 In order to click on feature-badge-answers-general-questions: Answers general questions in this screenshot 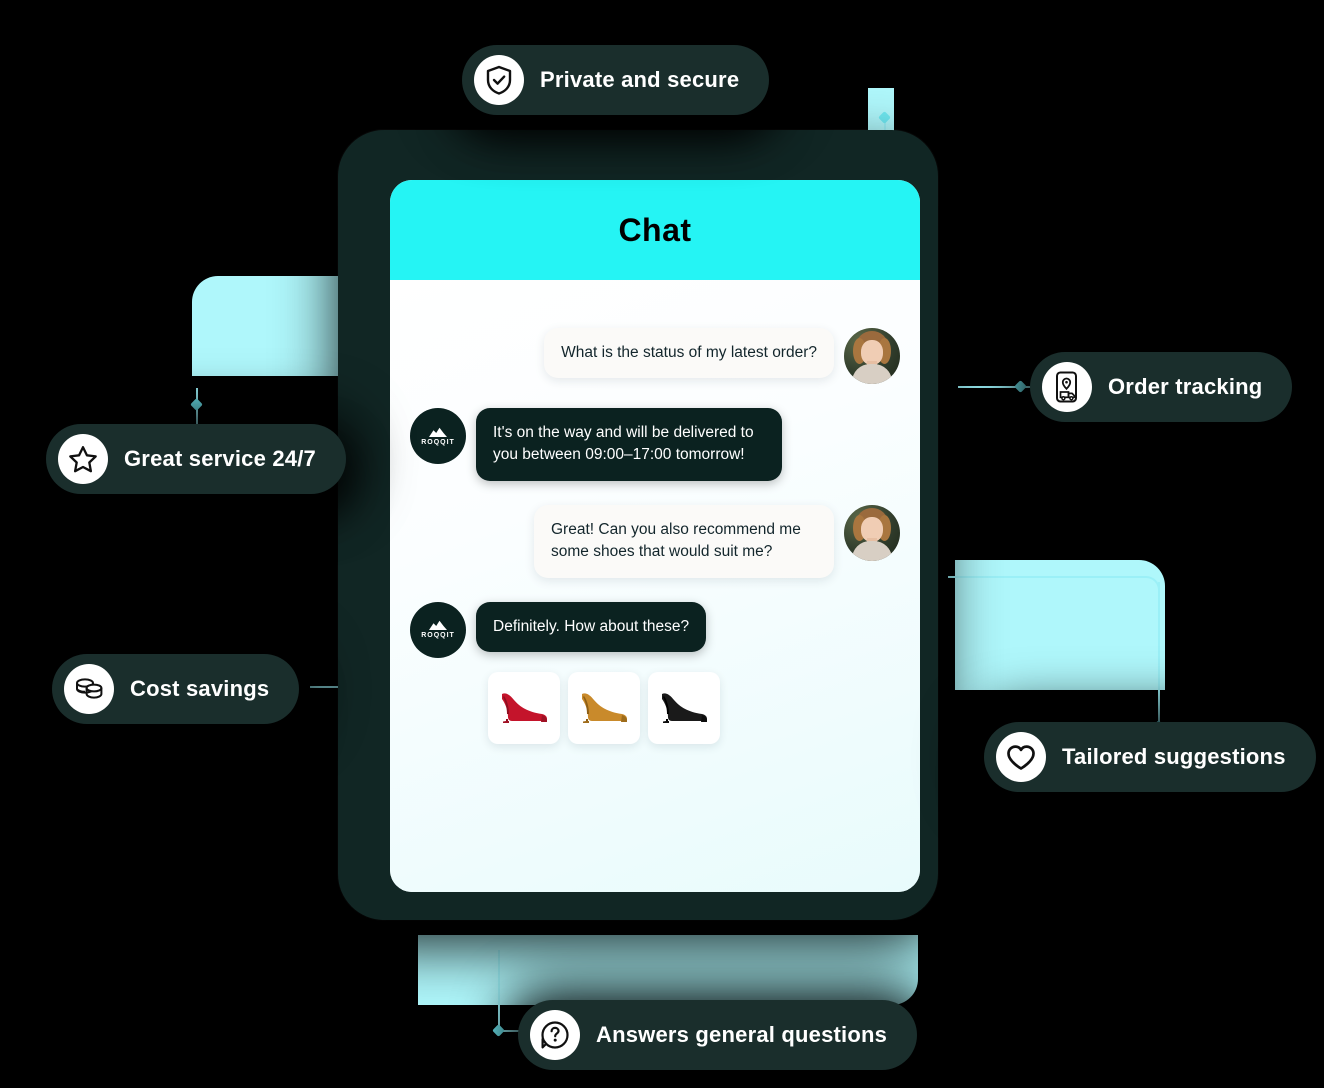, I will do `click(718, 1035)`.